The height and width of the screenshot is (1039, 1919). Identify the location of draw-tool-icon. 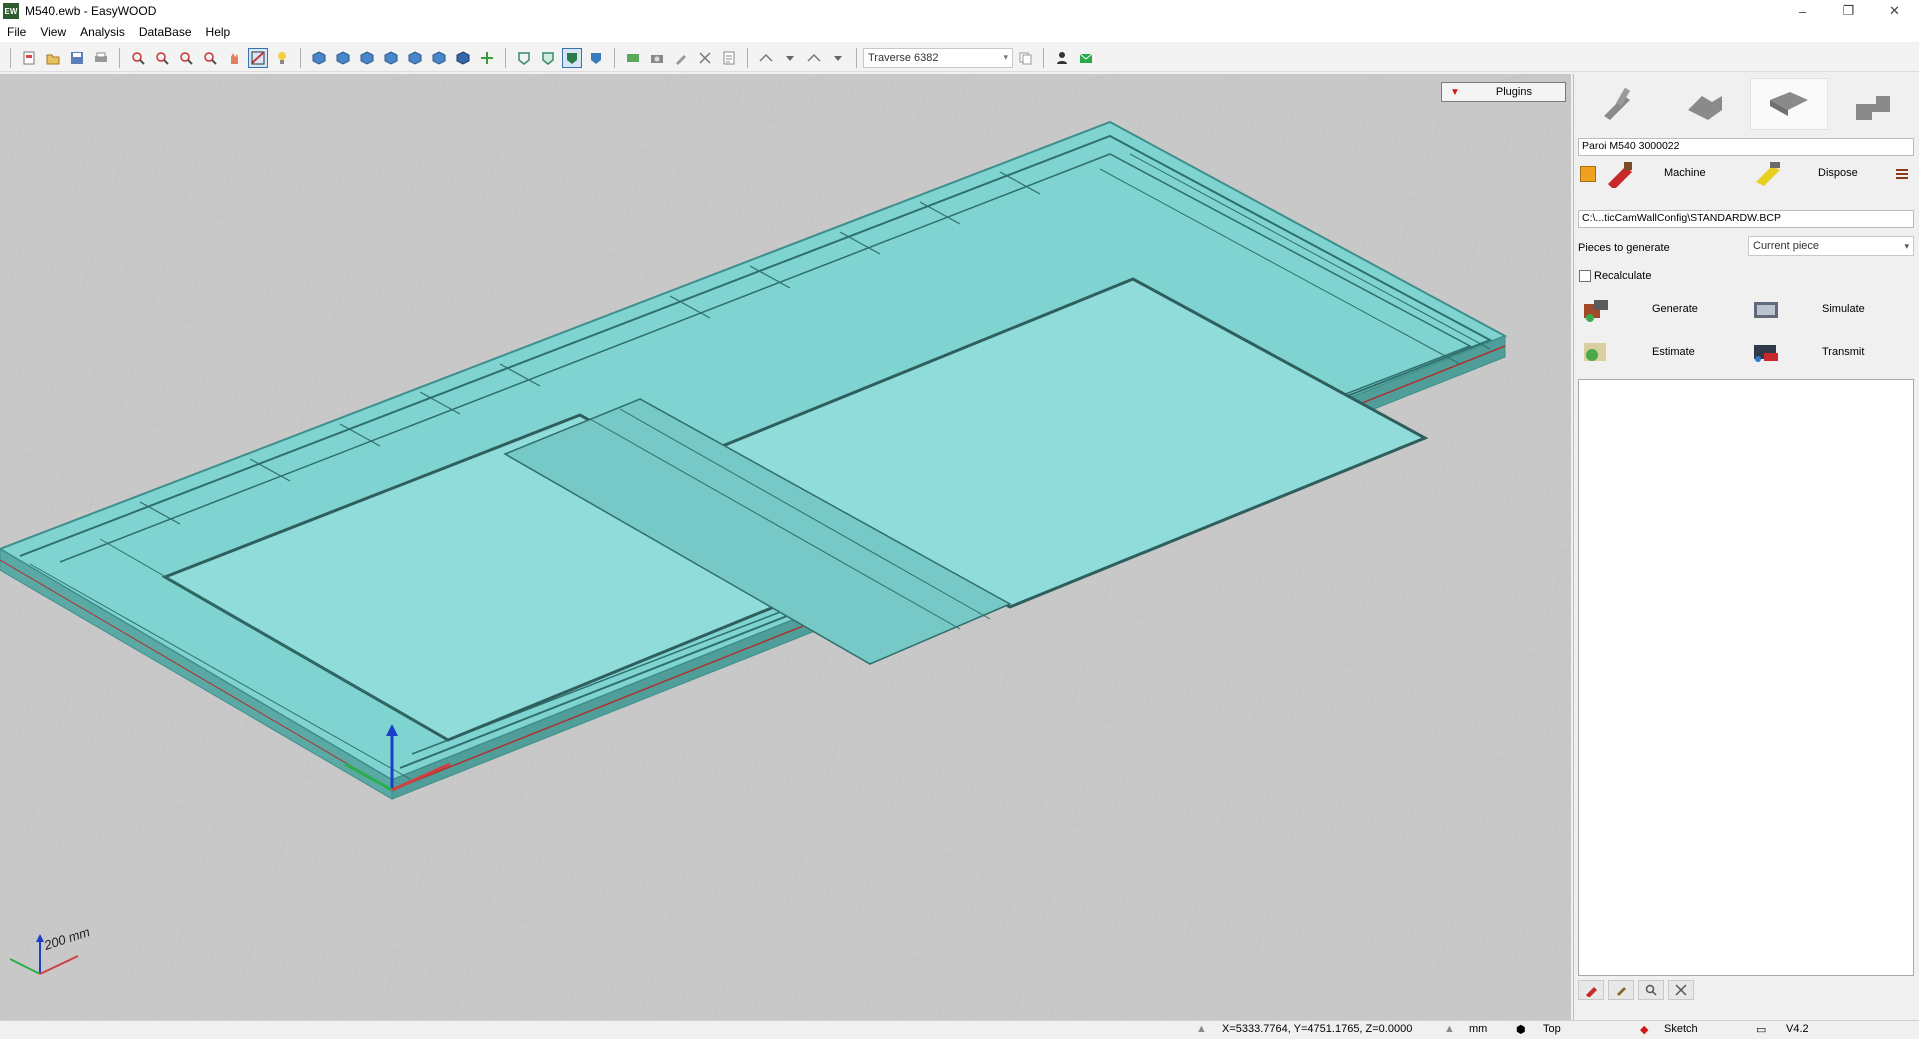
(681, 58).